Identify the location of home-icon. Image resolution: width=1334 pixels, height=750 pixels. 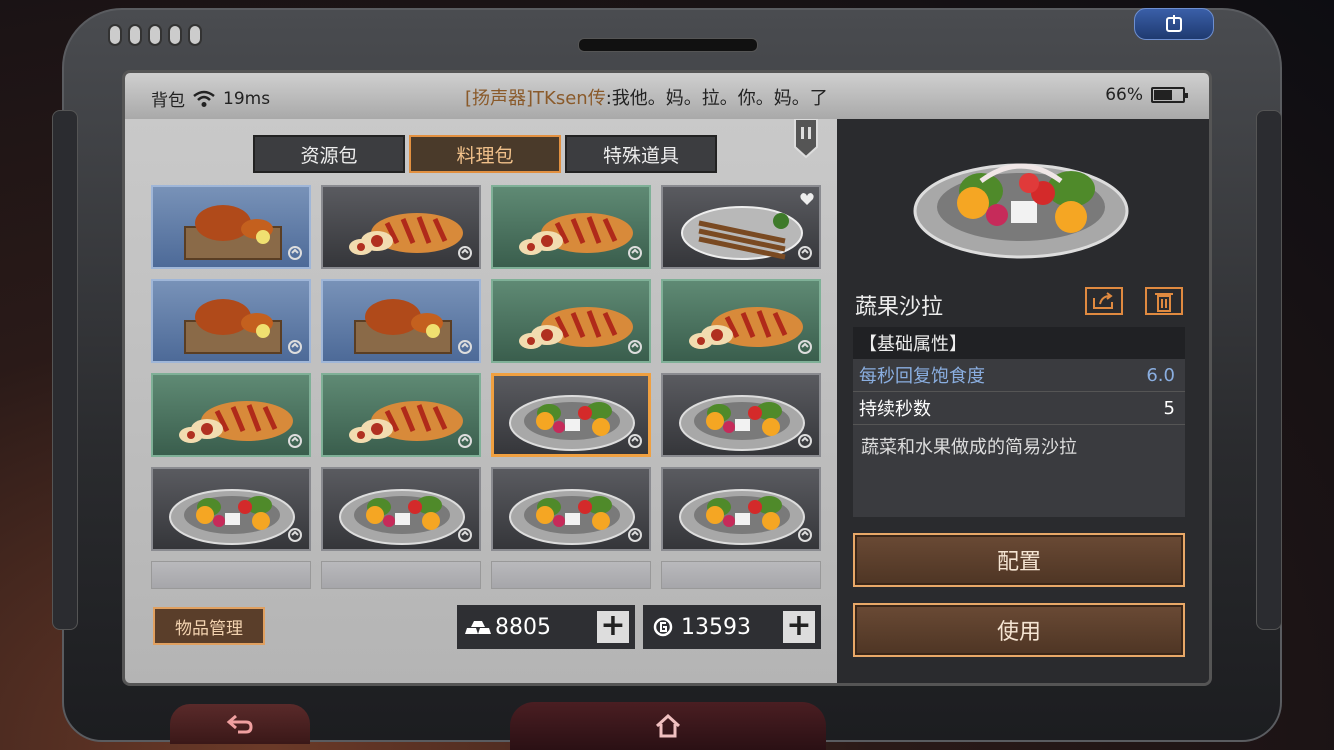
(668, 726).